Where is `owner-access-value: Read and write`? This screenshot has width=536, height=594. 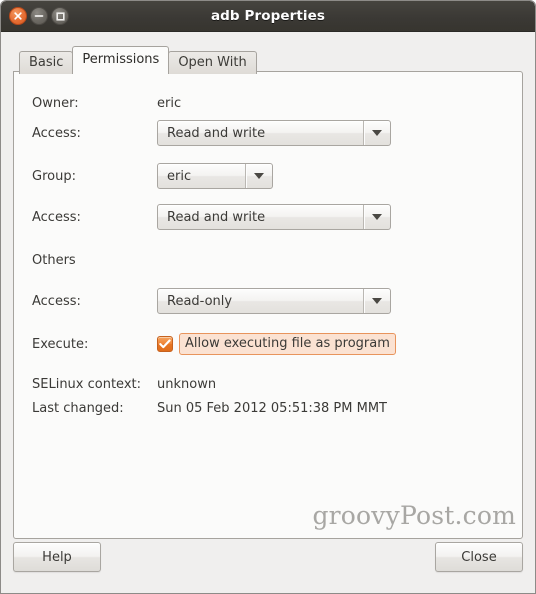
owner-access-value: Read and write is located at coordinates (216, 133).